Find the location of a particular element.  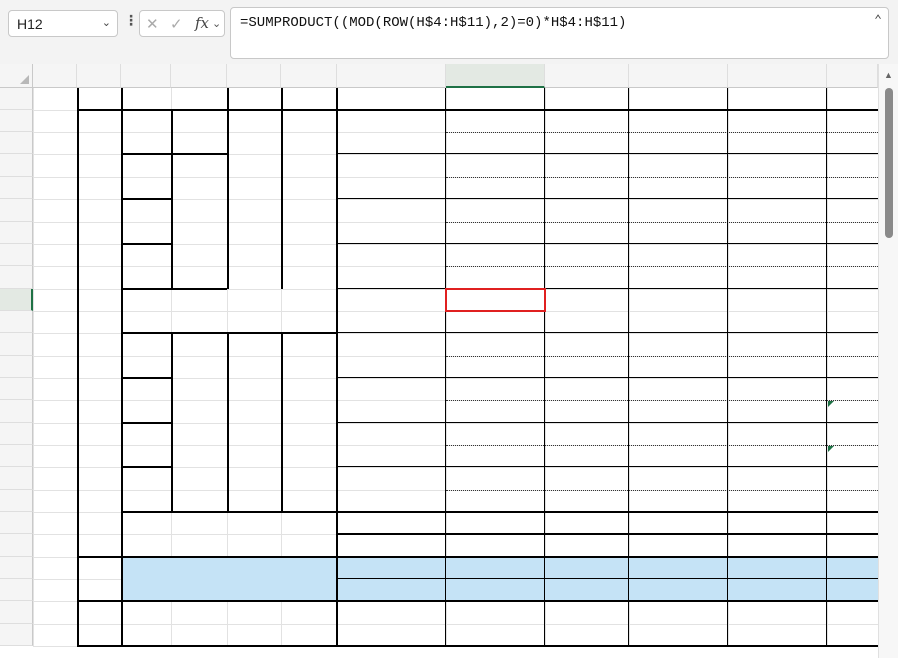

cell-j26 is located at coordinates (678, 623).